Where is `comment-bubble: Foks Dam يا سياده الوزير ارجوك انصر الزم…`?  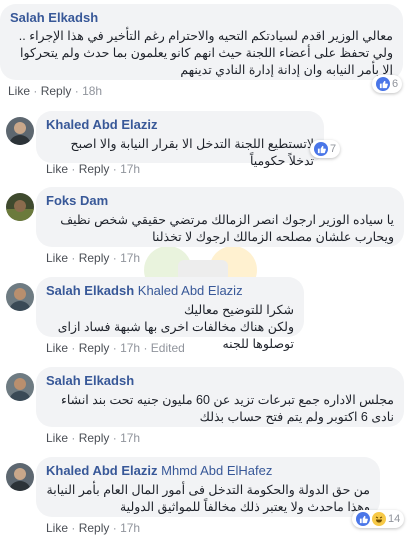
comment-bubble: Foks Dam يا سياده الوزير ارجوك انصر الزم… is located at coordinates (220, 217).